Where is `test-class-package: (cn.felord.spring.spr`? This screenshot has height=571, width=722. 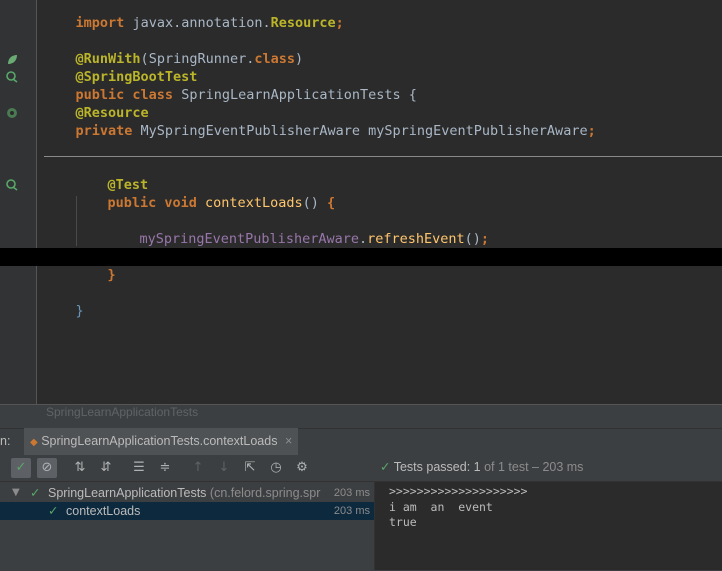 test-class-package: (cn.felord.spring.spr is located at coordinates (263, 493).